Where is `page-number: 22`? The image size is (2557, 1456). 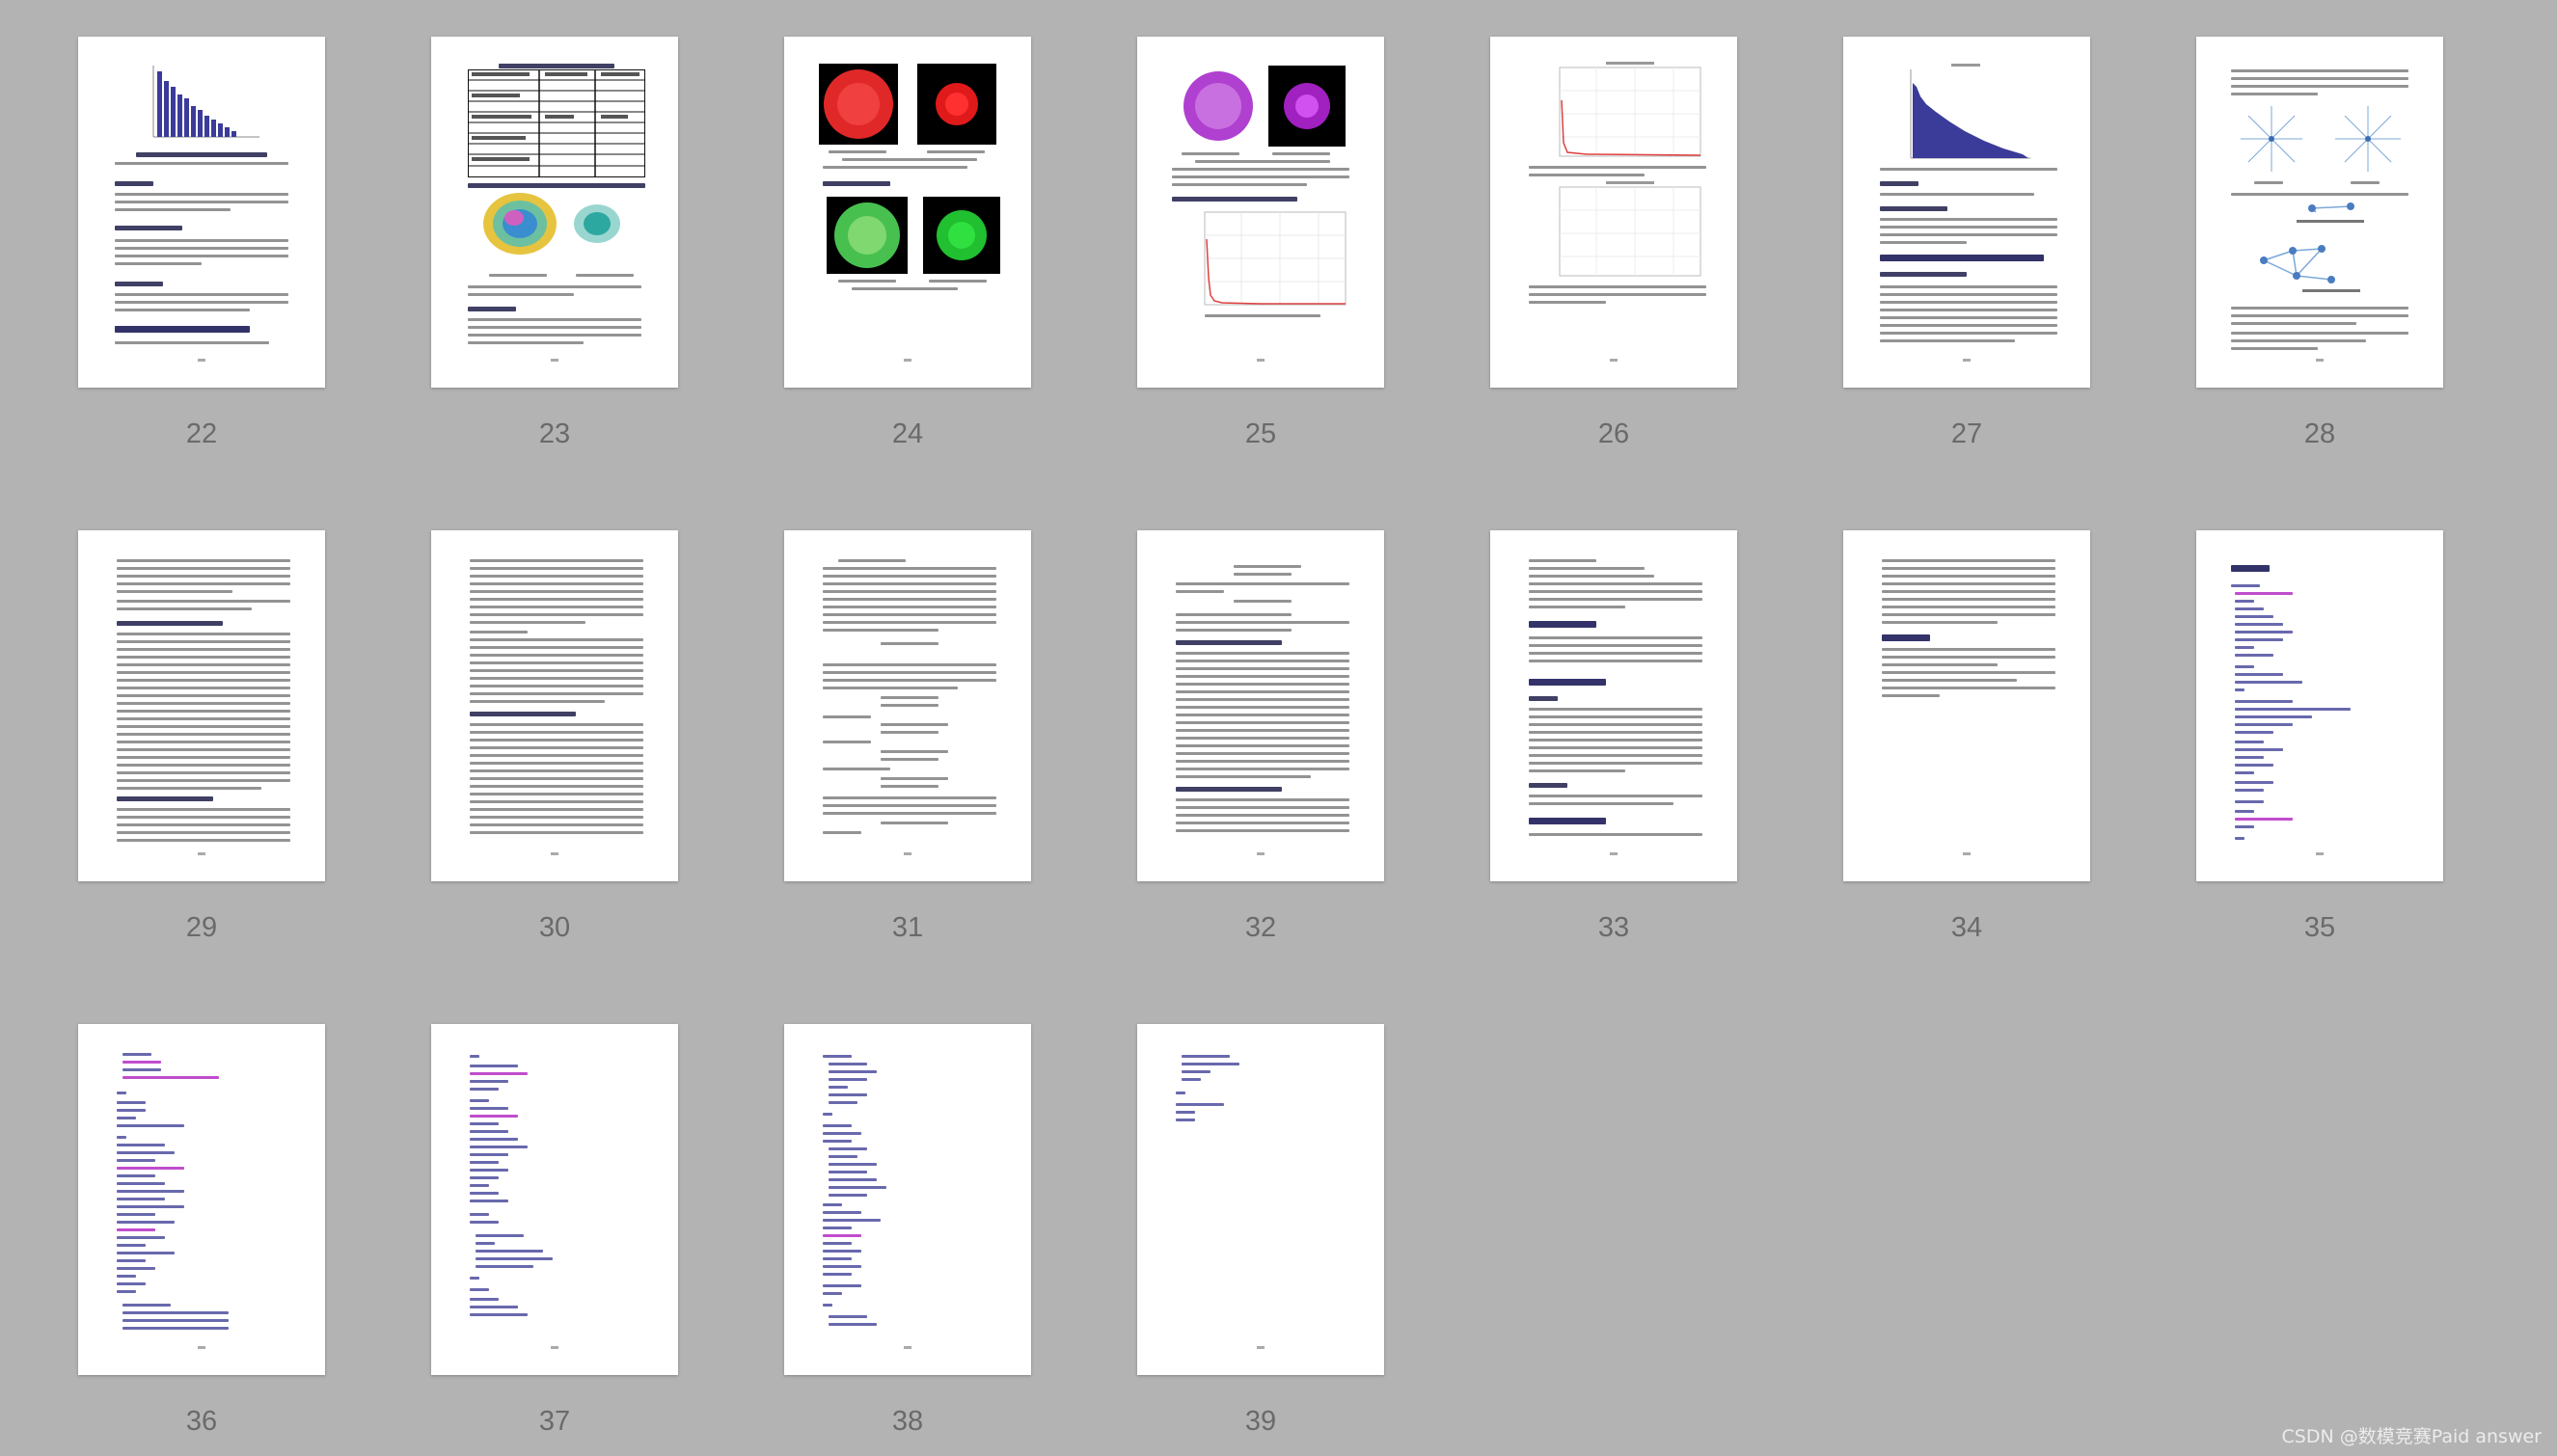 page-number: 22 is located at coordinates (202, 434).